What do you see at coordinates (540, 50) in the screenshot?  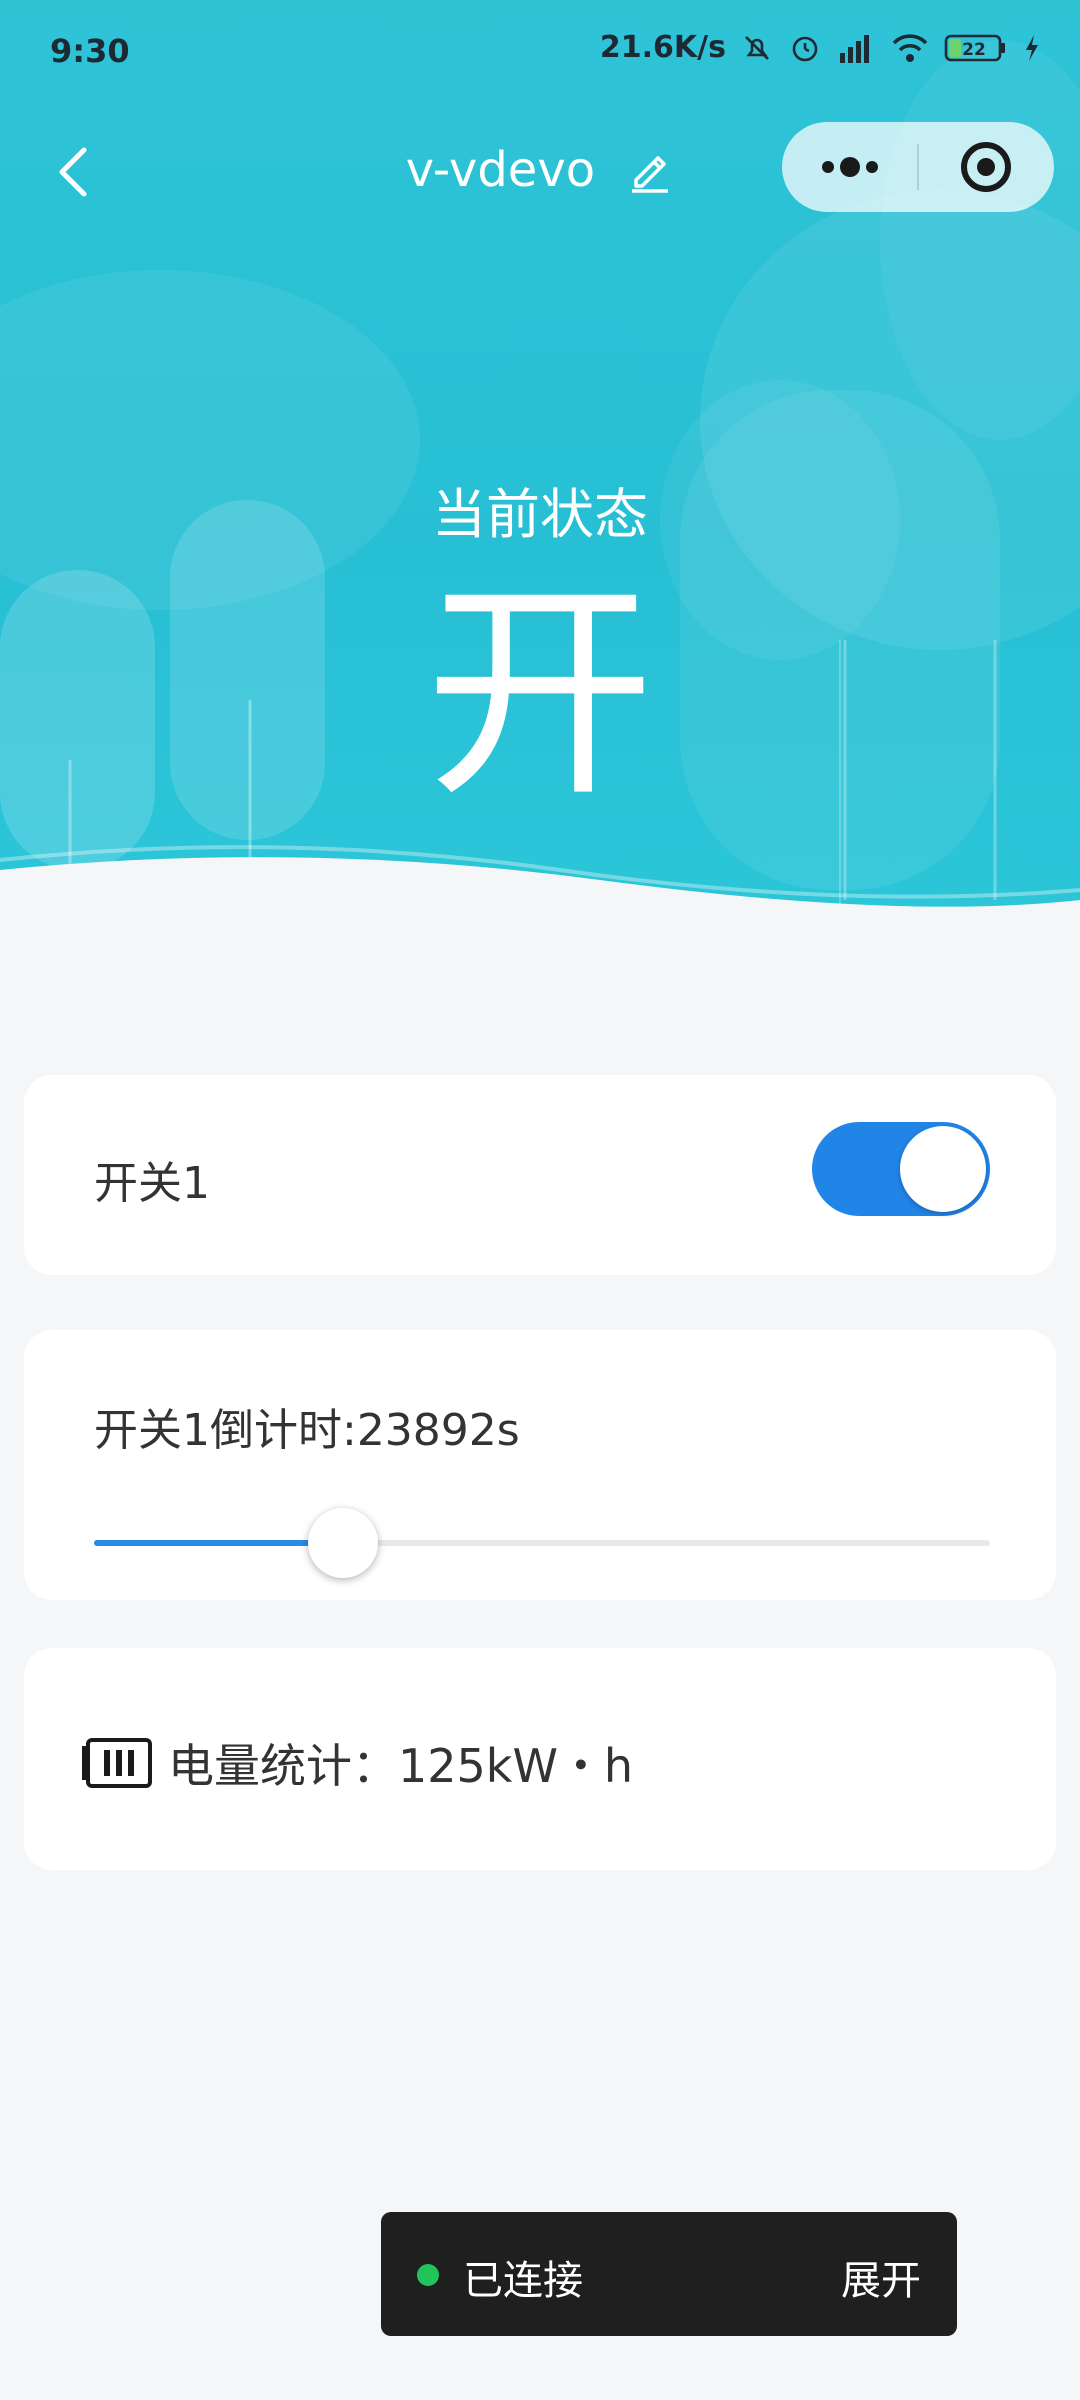 I see `status-bar: 9:30 21.6K/s 22` at bounding box center [540, 50].